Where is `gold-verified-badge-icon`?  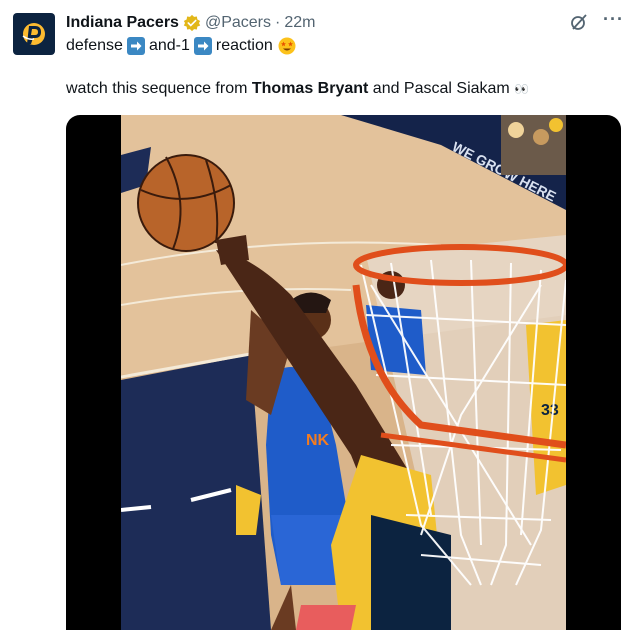 gold-verified-badge-icon is located at coordinates (192, 23).